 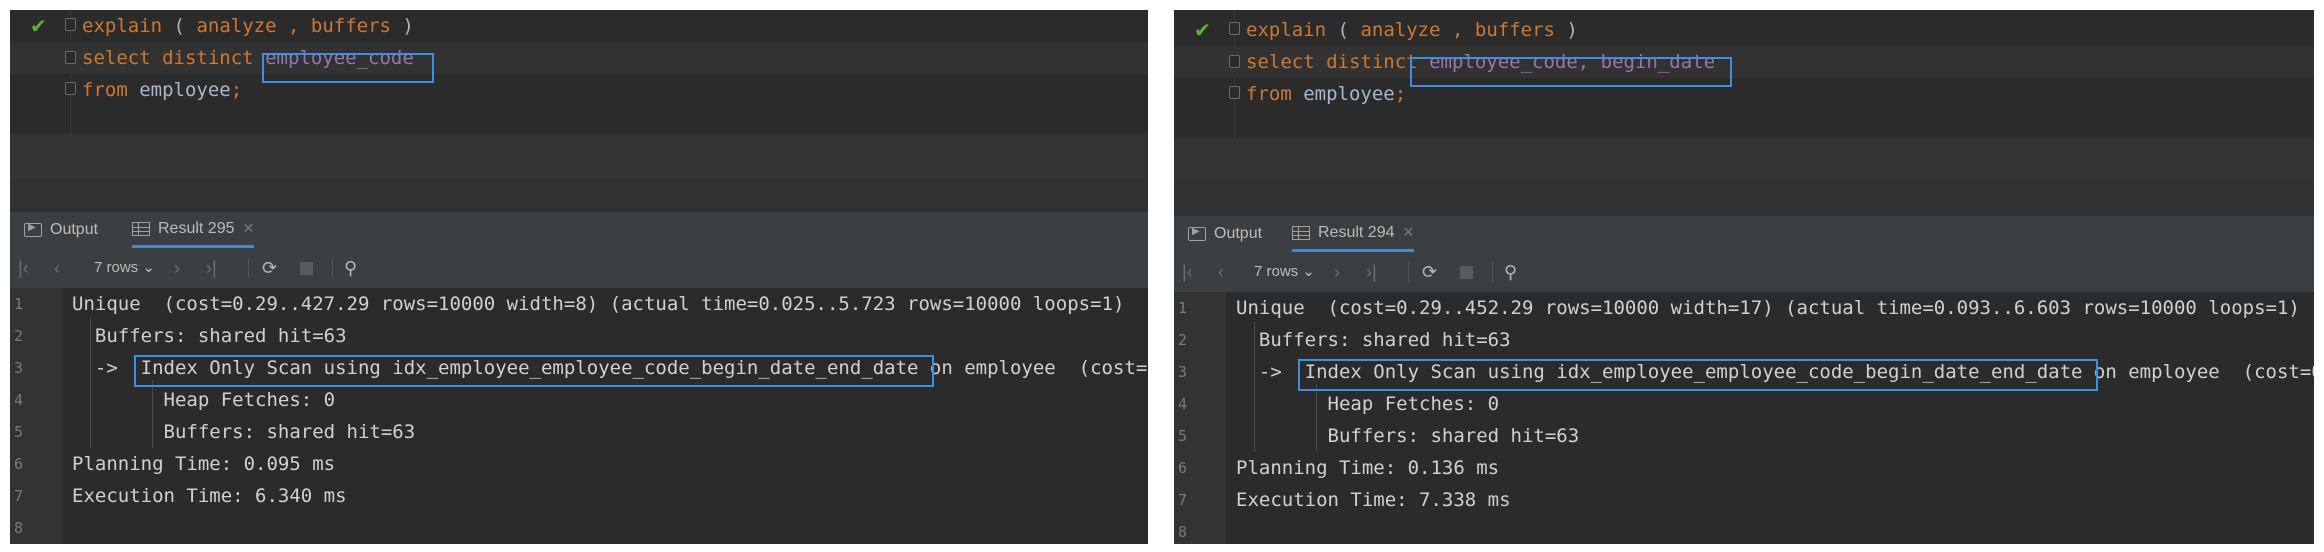 What do you see at coordinates (1353, 234) in the screenshot?
I see `tab-result: Result 294 ✕` at bounding box center [1353, 234].